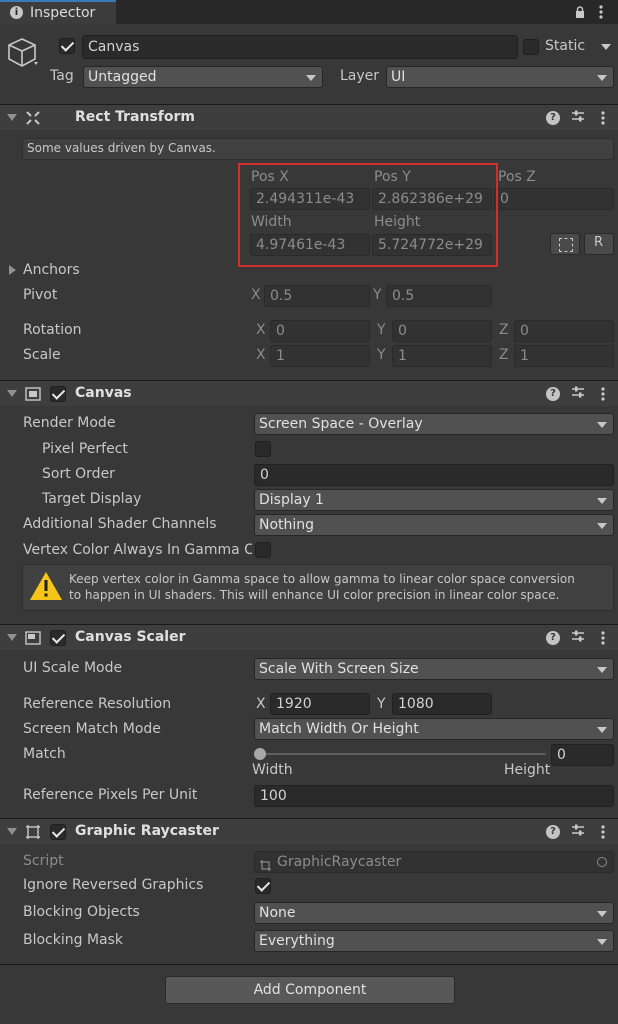 The width and height of the screenshot is (618, 1024). Describe the element at coordinates (263, 886) in the screenshot. I see `ignore-reversed-checkbox` at that location.